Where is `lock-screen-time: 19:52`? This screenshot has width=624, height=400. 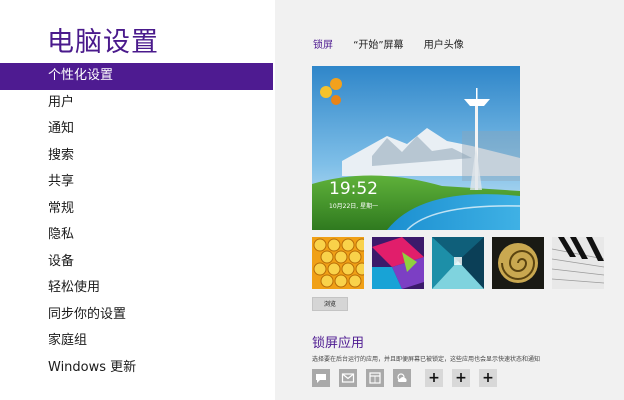
lock-screen-time: 19:52 is located at coordinates (353, 189).